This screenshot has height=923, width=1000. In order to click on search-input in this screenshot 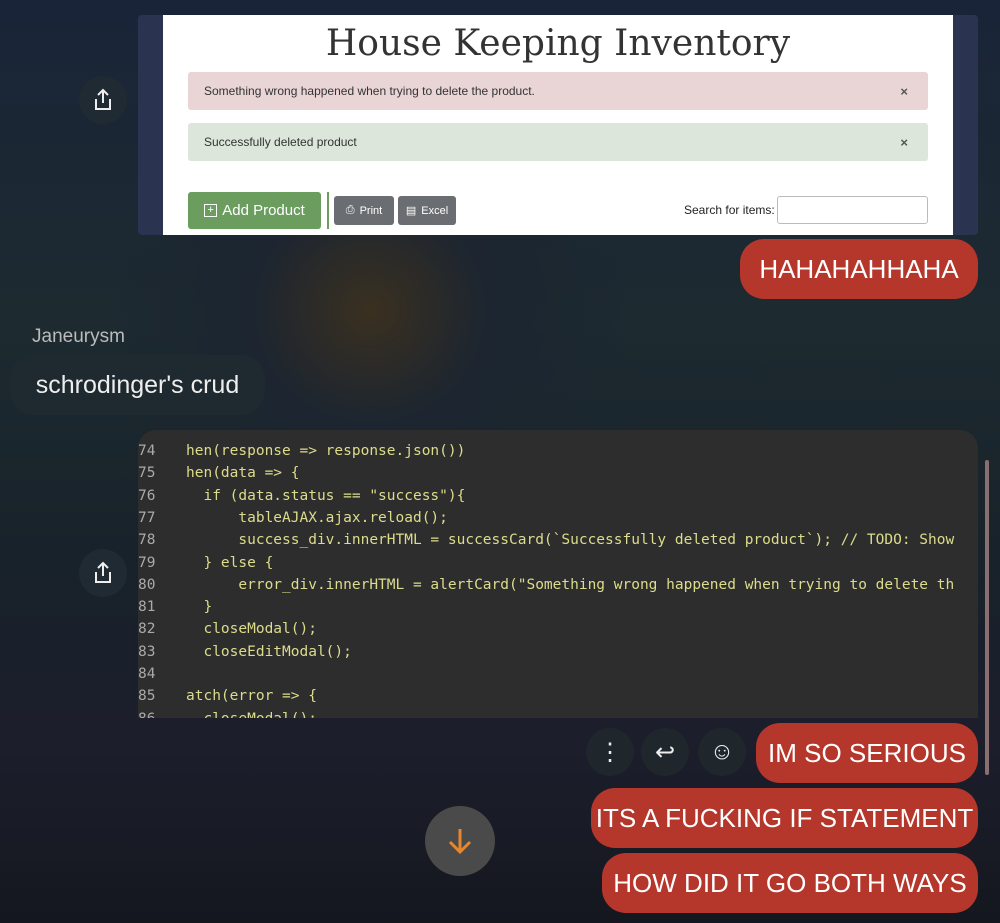, I will do `click(852, 210)`.